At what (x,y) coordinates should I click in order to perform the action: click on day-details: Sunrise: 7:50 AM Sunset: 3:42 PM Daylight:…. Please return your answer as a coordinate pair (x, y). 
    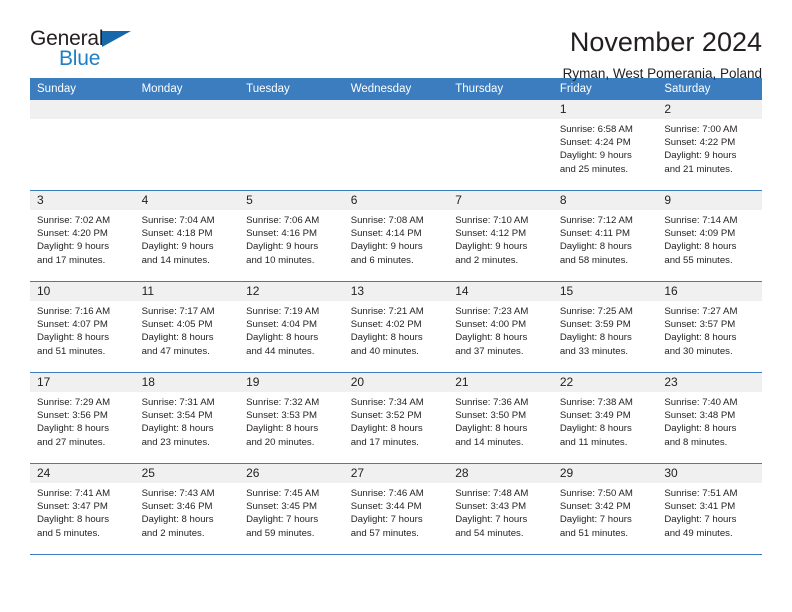
    Looking at the image, I should click on (605, 511).